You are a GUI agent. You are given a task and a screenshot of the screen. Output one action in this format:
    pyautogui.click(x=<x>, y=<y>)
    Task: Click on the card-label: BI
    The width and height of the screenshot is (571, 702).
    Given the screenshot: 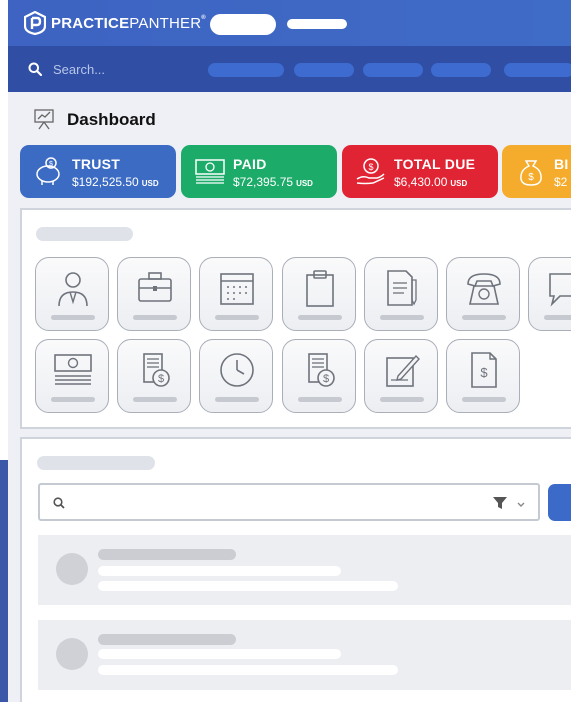 What is the action you would take?
    pyautogui.click(x=561, y=164)
    